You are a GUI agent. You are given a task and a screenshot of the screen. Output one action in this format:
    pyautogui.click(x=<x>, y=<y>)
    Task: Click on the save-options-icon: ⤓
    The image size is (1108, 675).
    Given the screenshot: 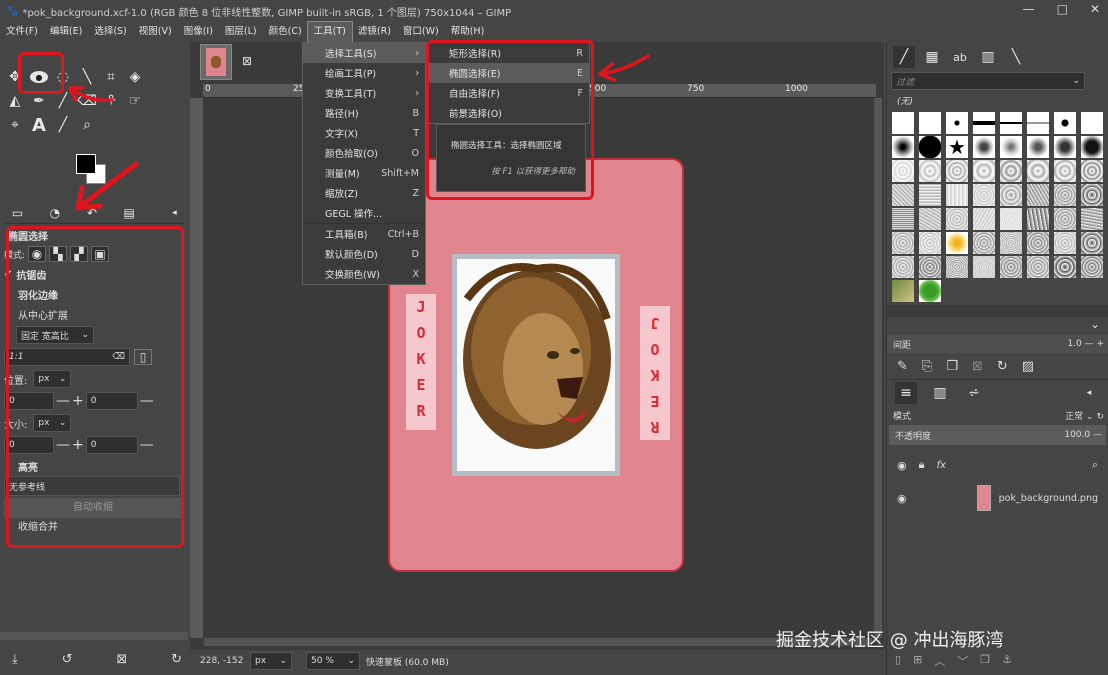 What is the action you would take?
    pyautogui.click(x=15, y=659)
    